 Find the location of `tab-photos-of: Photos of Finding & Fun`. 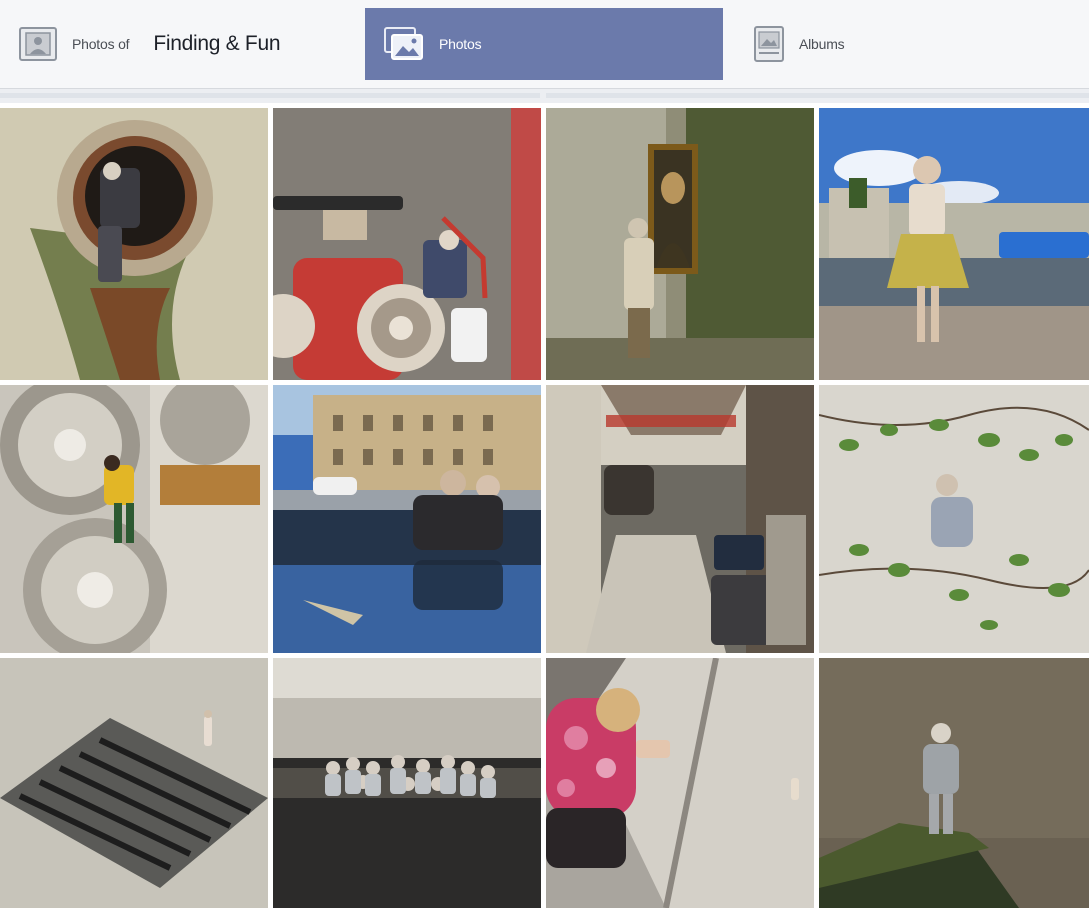

tab-photos-of: Photos of Finding & Fun is located at coordinates (181, 44).